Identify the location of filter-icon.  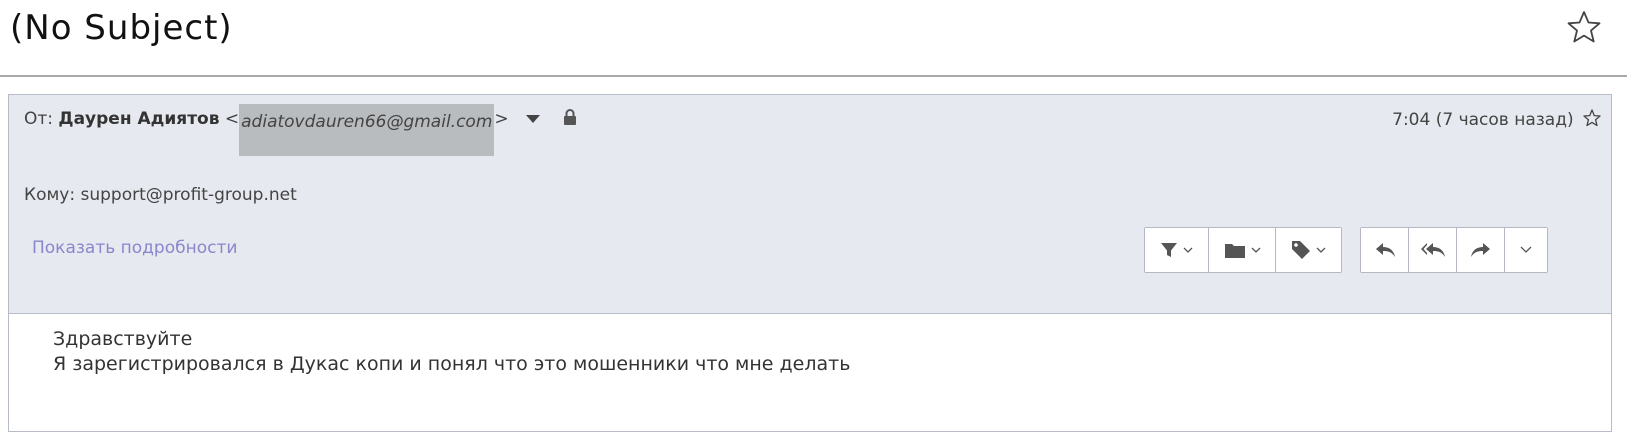
(1169, 250).